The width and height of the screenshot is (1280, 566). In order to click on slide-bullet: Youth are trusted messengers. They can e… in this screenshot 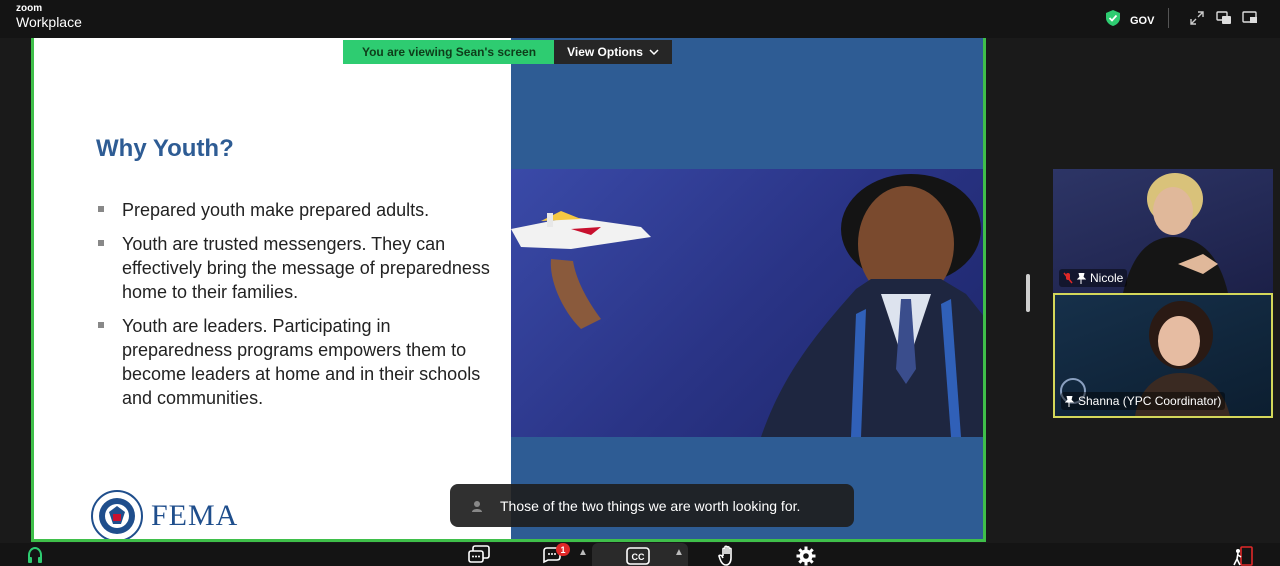, I will do `click(296, 268)`.